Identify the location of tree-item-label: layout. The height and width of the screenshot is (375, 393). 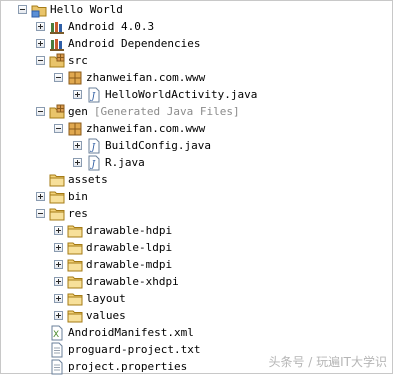
(106, 298).